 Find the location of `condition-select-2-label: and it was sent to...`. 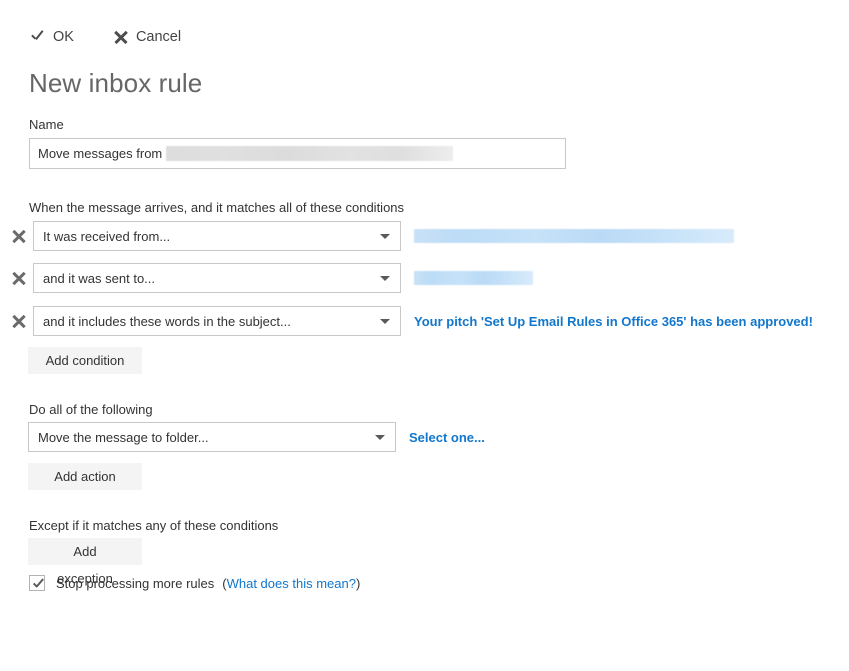

condition-select-2-label: and it was sent to... is located at coordinates (99, 278).